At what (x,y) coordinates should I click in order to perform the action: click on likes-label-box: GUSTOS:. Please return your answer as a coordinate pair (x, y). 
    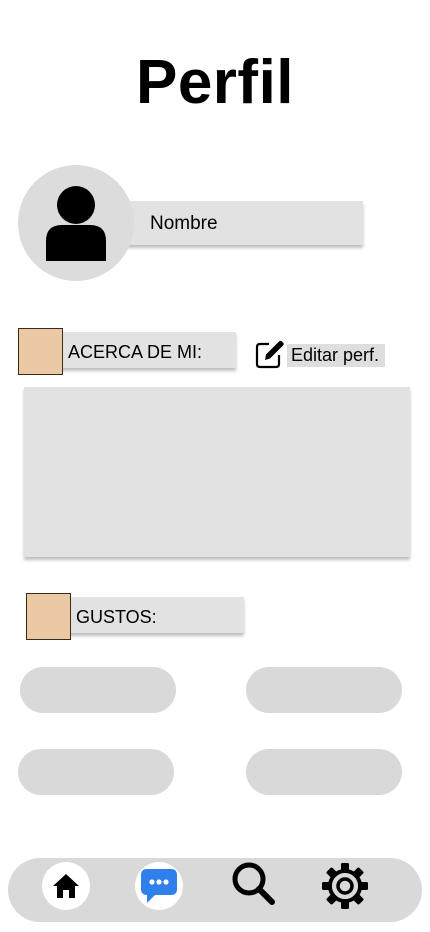
    Looking at the image, I should click on (154, 615).